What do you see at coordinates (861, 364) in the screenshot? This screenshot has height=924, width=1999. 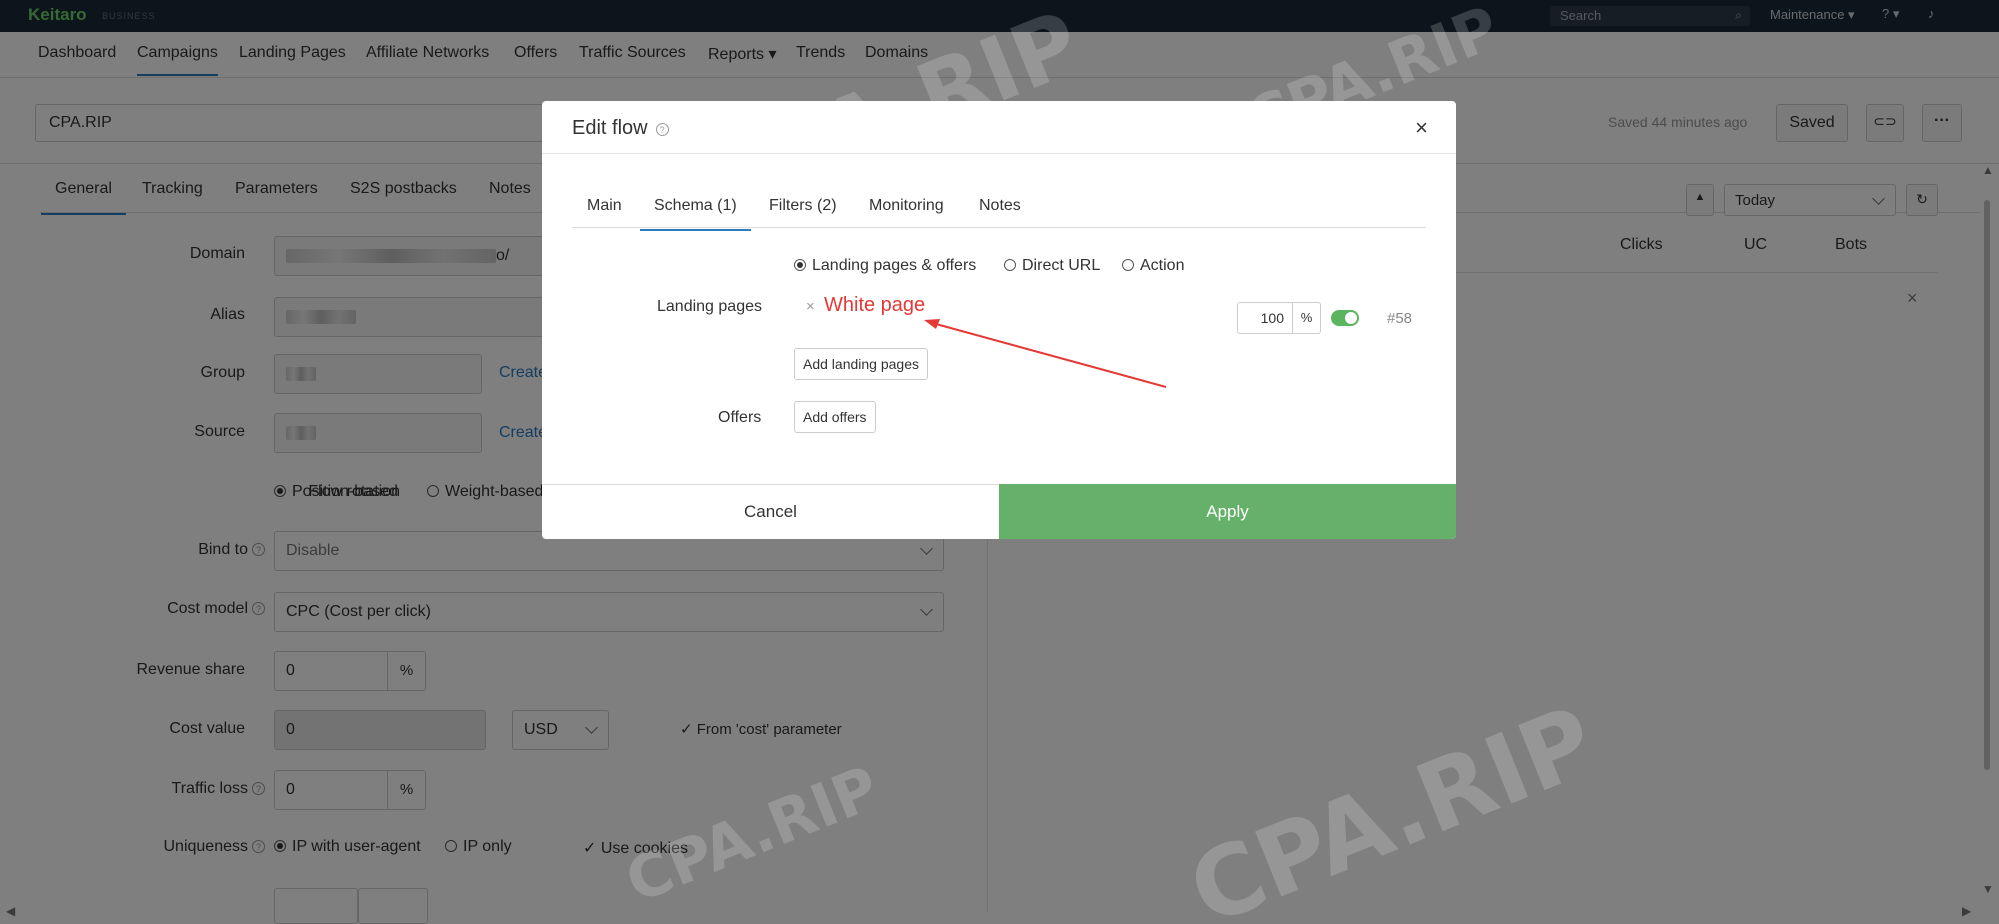 I see `add-landing-pages-button: Add landing pages` at bounding box center [861, 364].